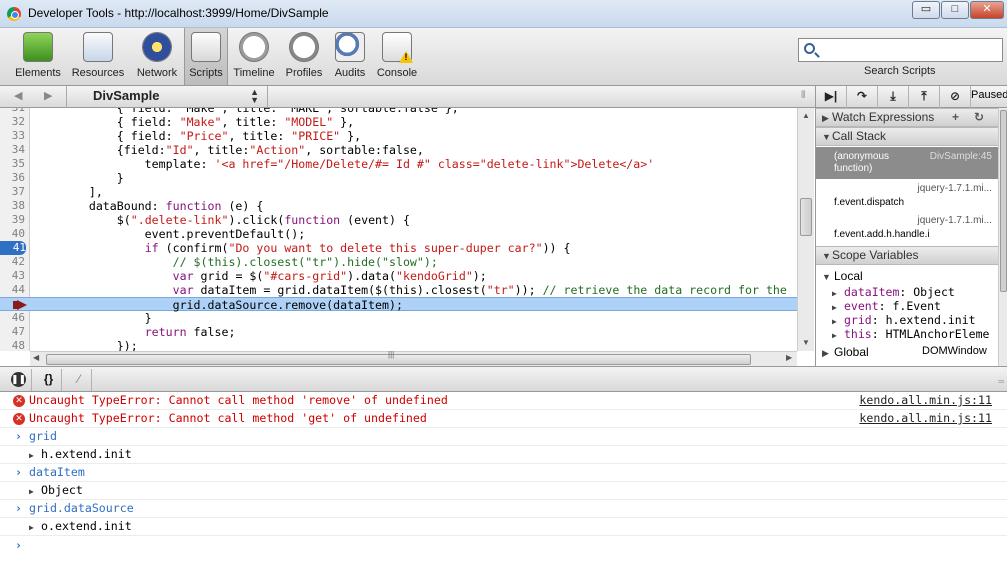  Describe the element at coordinates (919, 334) in the screenshot. I see `scope-variable: ▶ this: HTMLAnchorEleme` at that location.